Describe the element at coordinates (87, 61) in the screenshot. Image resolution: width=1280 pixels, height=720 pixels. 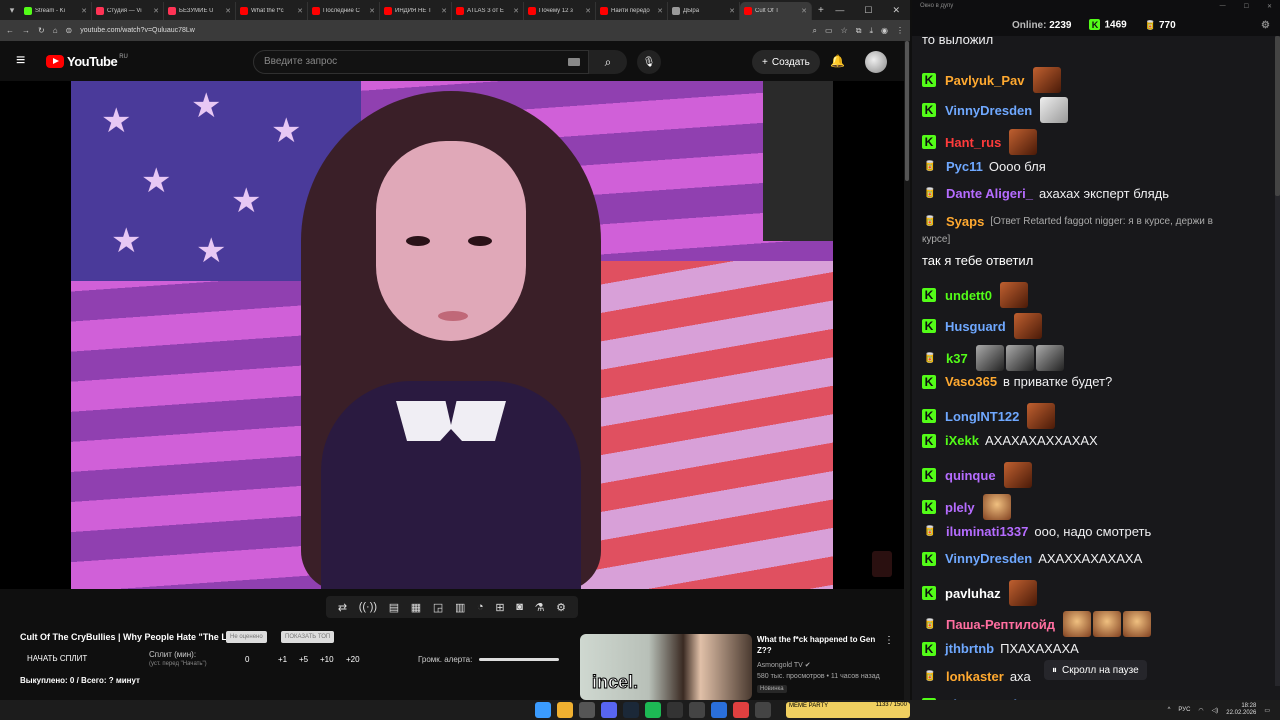
I see `youtube-logo: YouTube RU` at that location.